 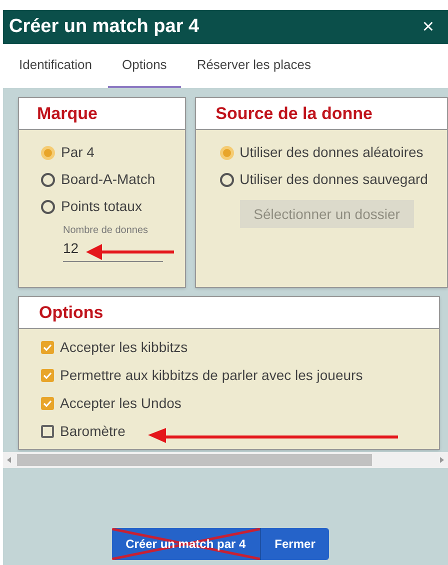 I want to click on checkbox-label: Permettre aux kibbitzs de parler avec les joueurs, so click(x=211, y=375).